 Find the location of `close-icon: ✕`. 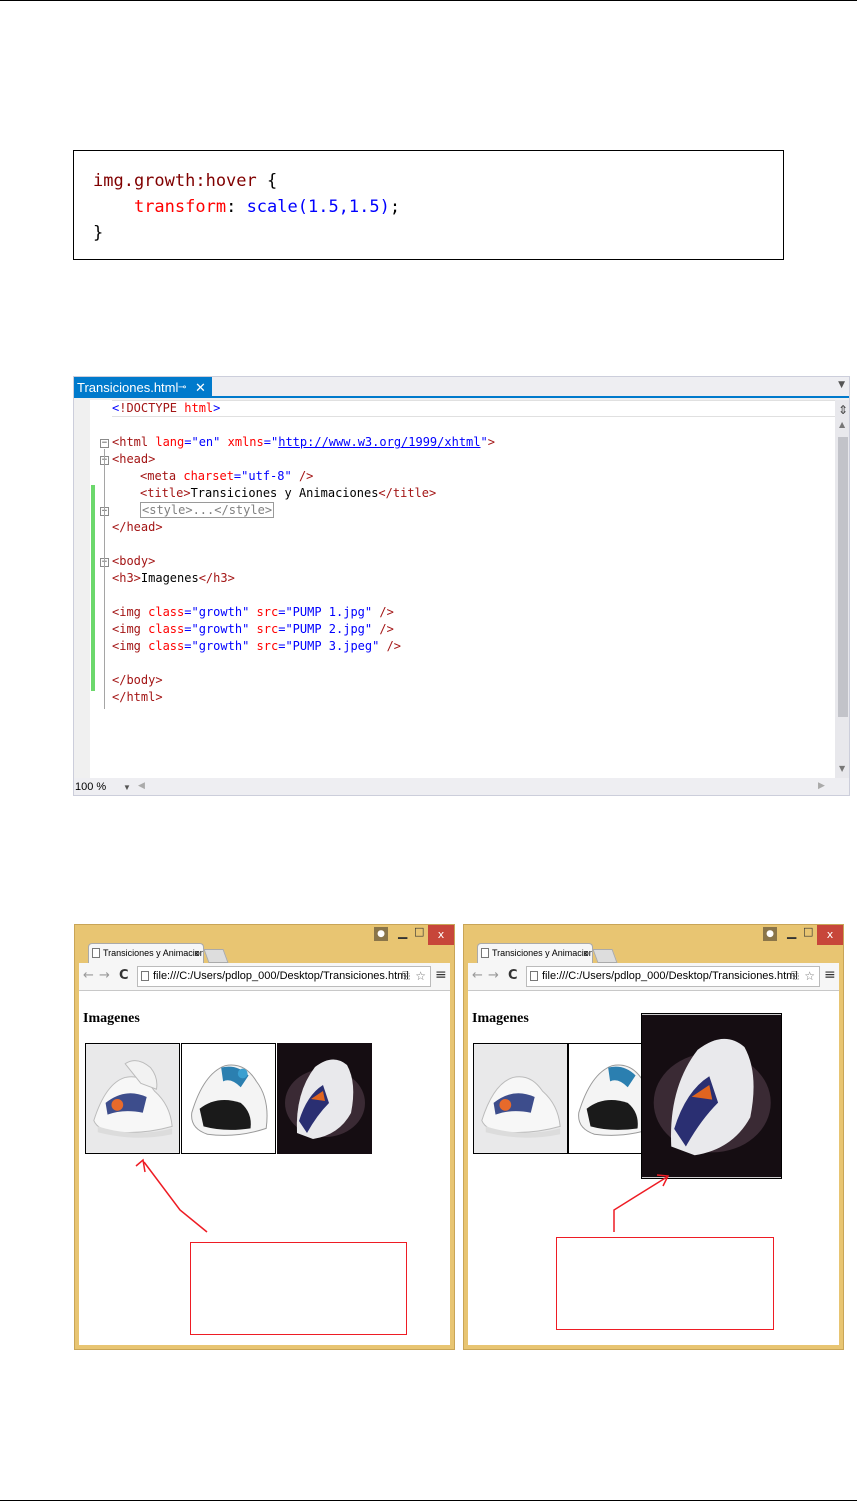

close-icon: ✕ is located at coordinates (200, 387).